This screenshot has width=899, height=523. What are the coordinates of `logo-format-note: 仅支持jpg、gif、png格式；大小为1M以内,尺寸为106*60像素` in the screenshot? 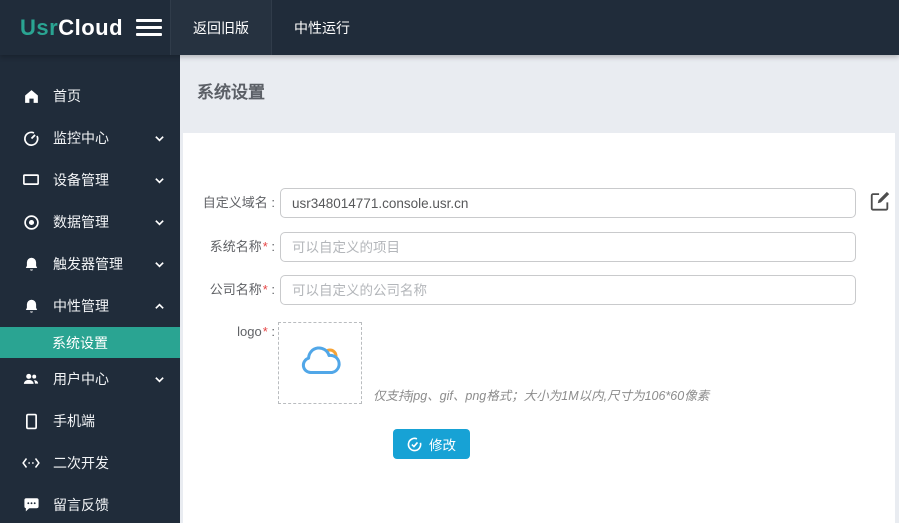 It's located at (541, 396).